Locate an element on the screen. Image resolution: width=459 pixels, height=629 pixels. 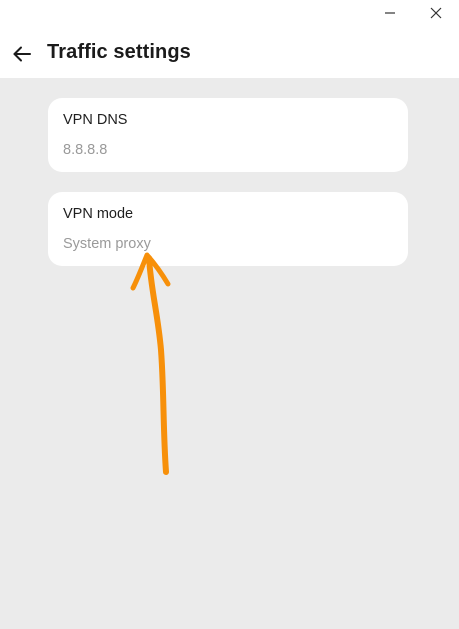
header-bar: Traffic settings is located at coordinates (229, 39).